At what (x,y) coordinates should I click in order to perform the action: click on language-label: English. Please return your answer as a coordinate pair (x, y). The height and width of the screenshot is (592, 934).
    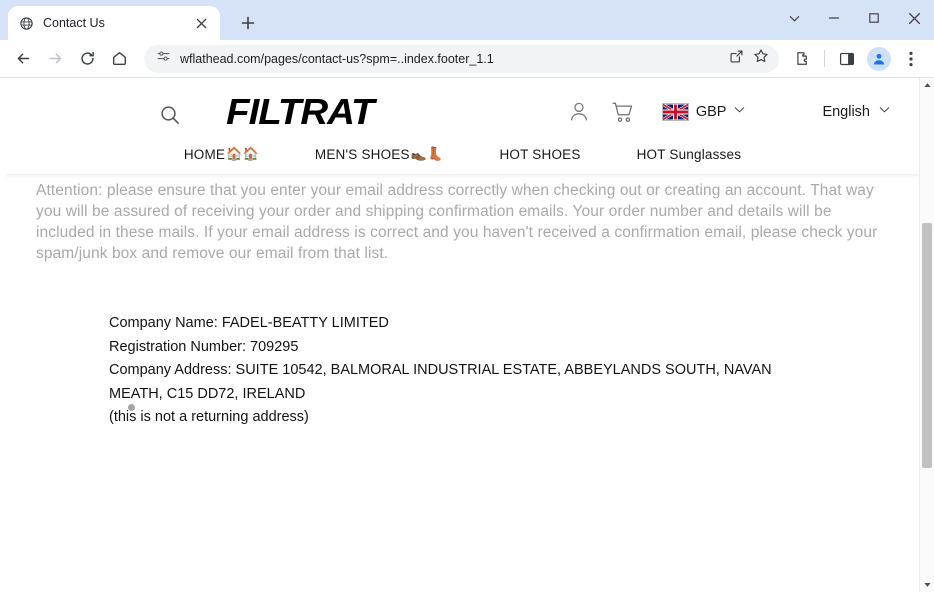
    Looking at the image, I should click on (846, 112).